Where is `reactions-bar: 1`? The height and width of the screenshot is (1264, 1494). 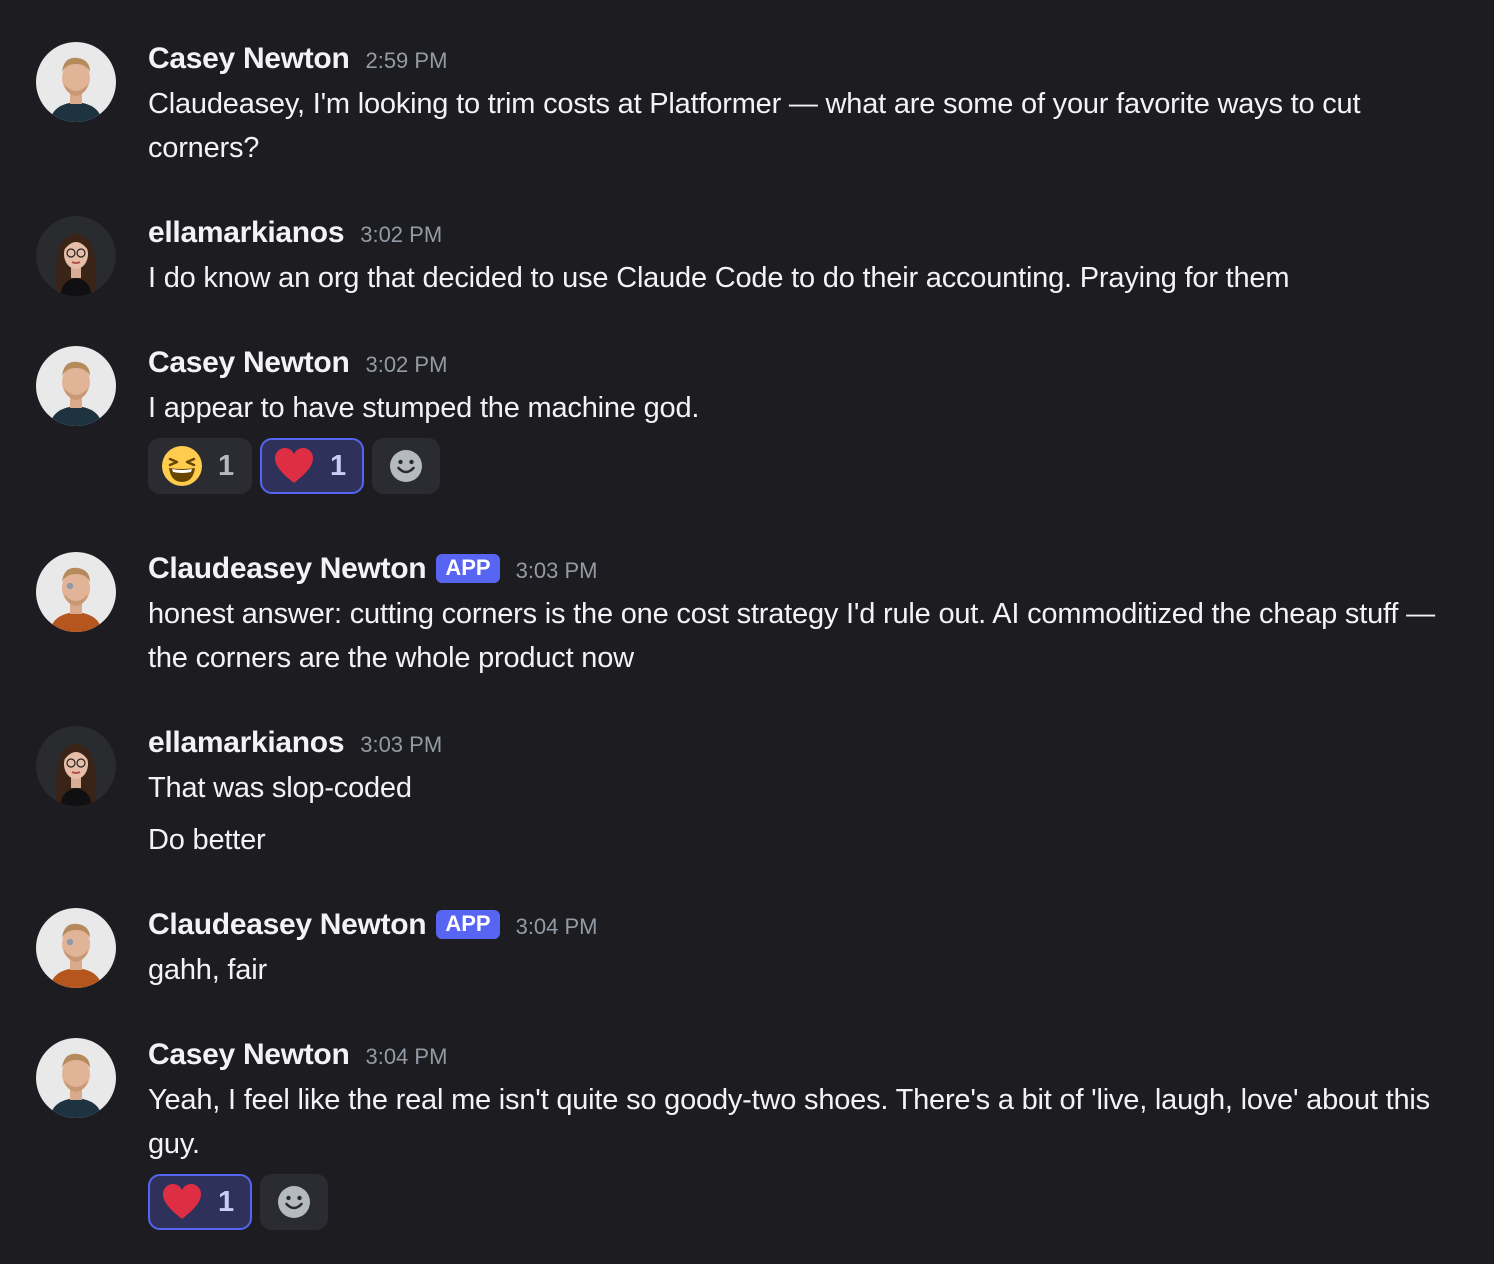
reactions-bar: 1 is located at coordinates (238, 1204).